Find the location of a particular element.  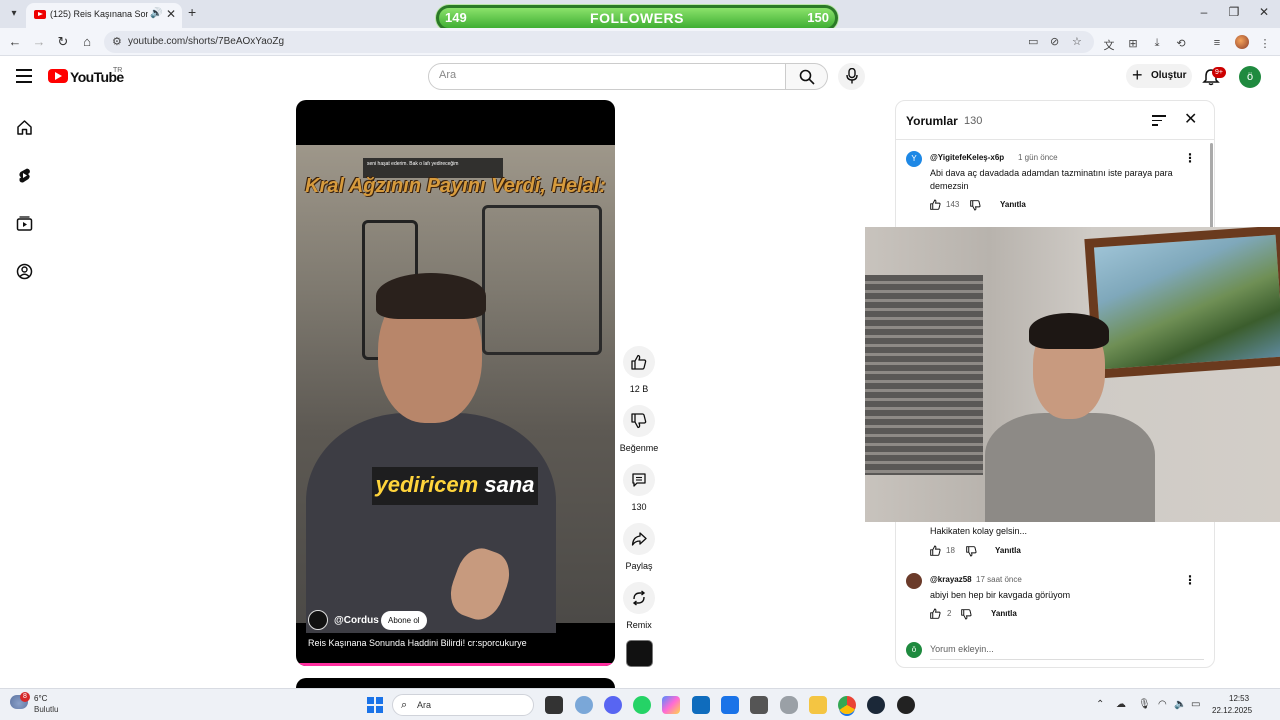

store-icon is located at coordinates (701, 705).